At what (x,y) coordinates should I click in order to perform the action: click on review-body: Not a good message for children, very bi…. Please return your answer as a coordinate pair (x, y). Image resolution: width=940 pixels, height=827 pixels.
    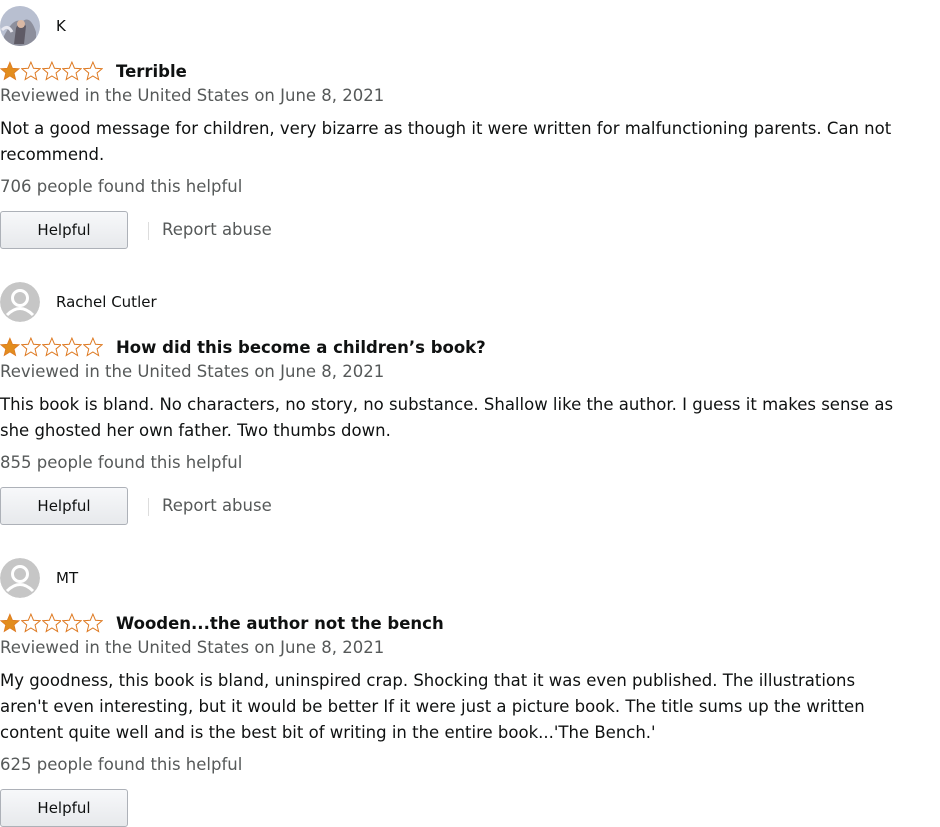
    Looking at the image, I should click on (446, 141).